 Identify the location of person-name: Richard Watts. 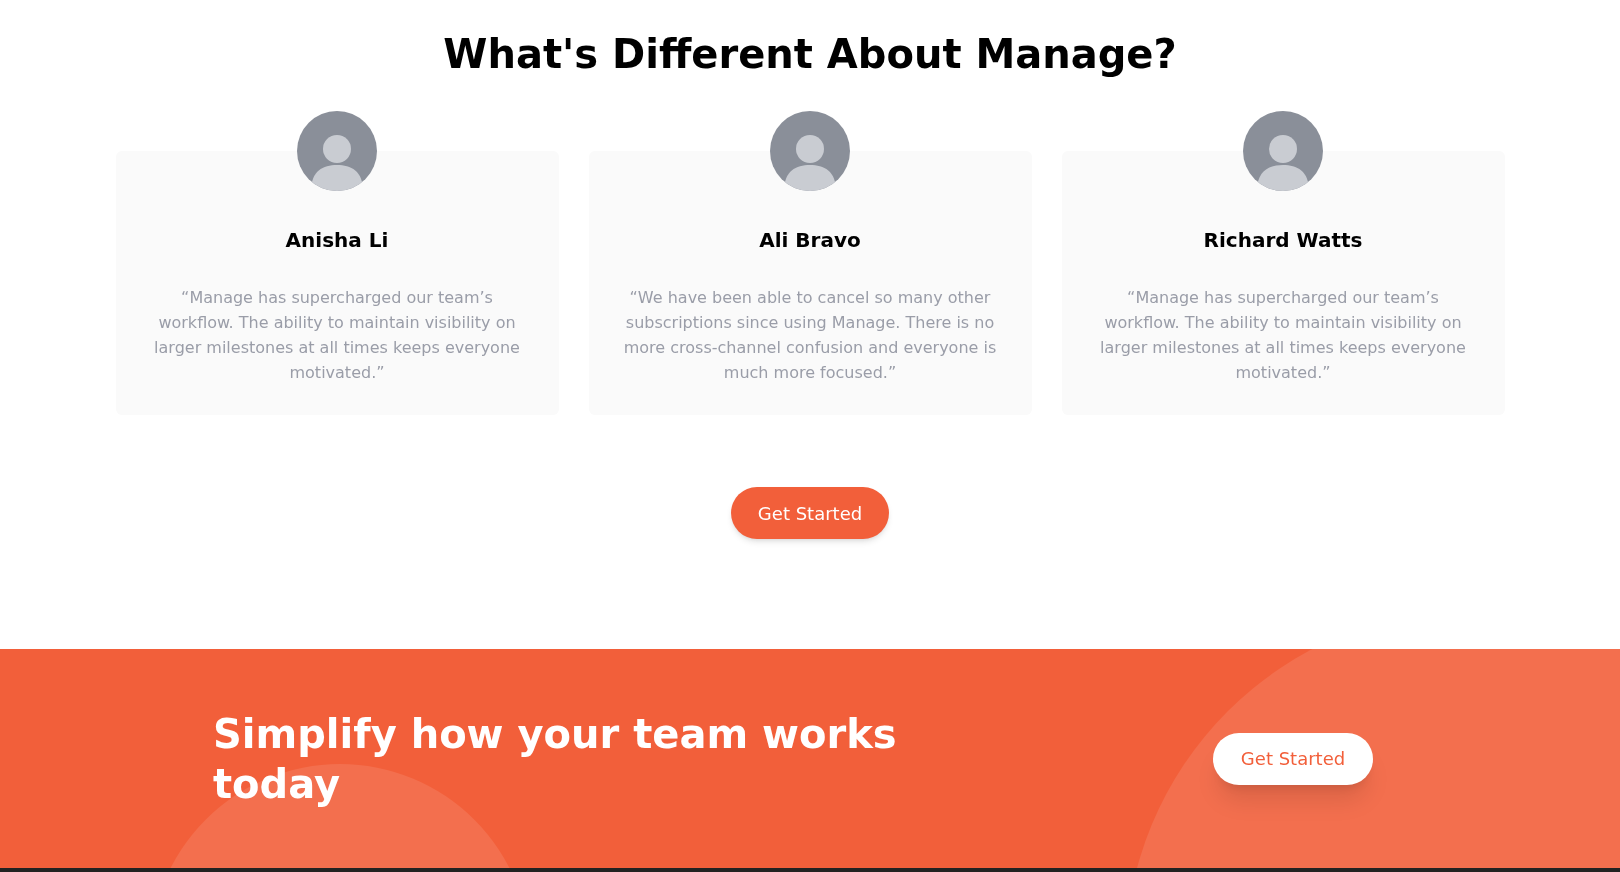
(1283, 240).